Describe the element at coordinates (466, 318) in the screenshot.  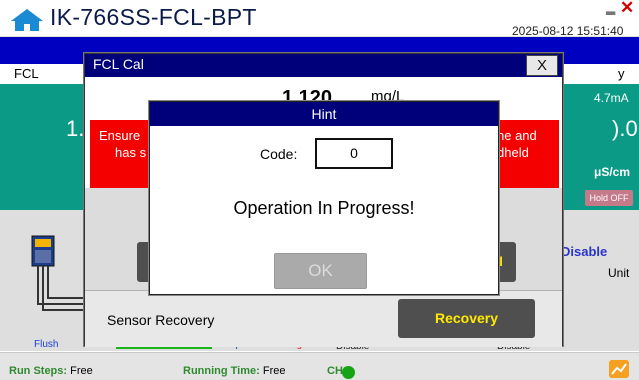
I see `recovery-button: Recovery` at that location.